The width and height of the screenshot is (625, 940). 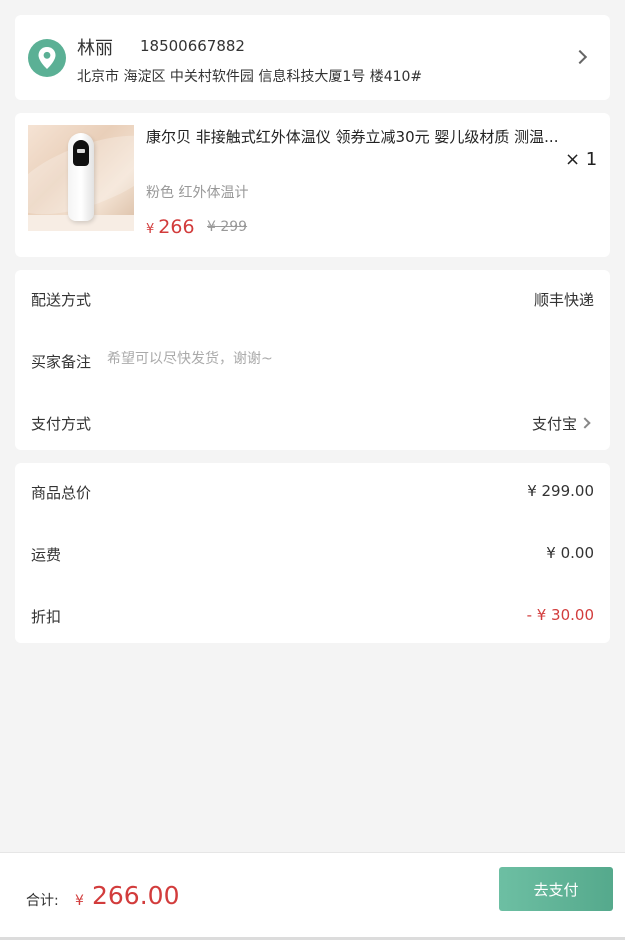 What do you see at coordinates (307, 359) in the screenshot?
I see `remark-input` at bounding box center [307, 359].